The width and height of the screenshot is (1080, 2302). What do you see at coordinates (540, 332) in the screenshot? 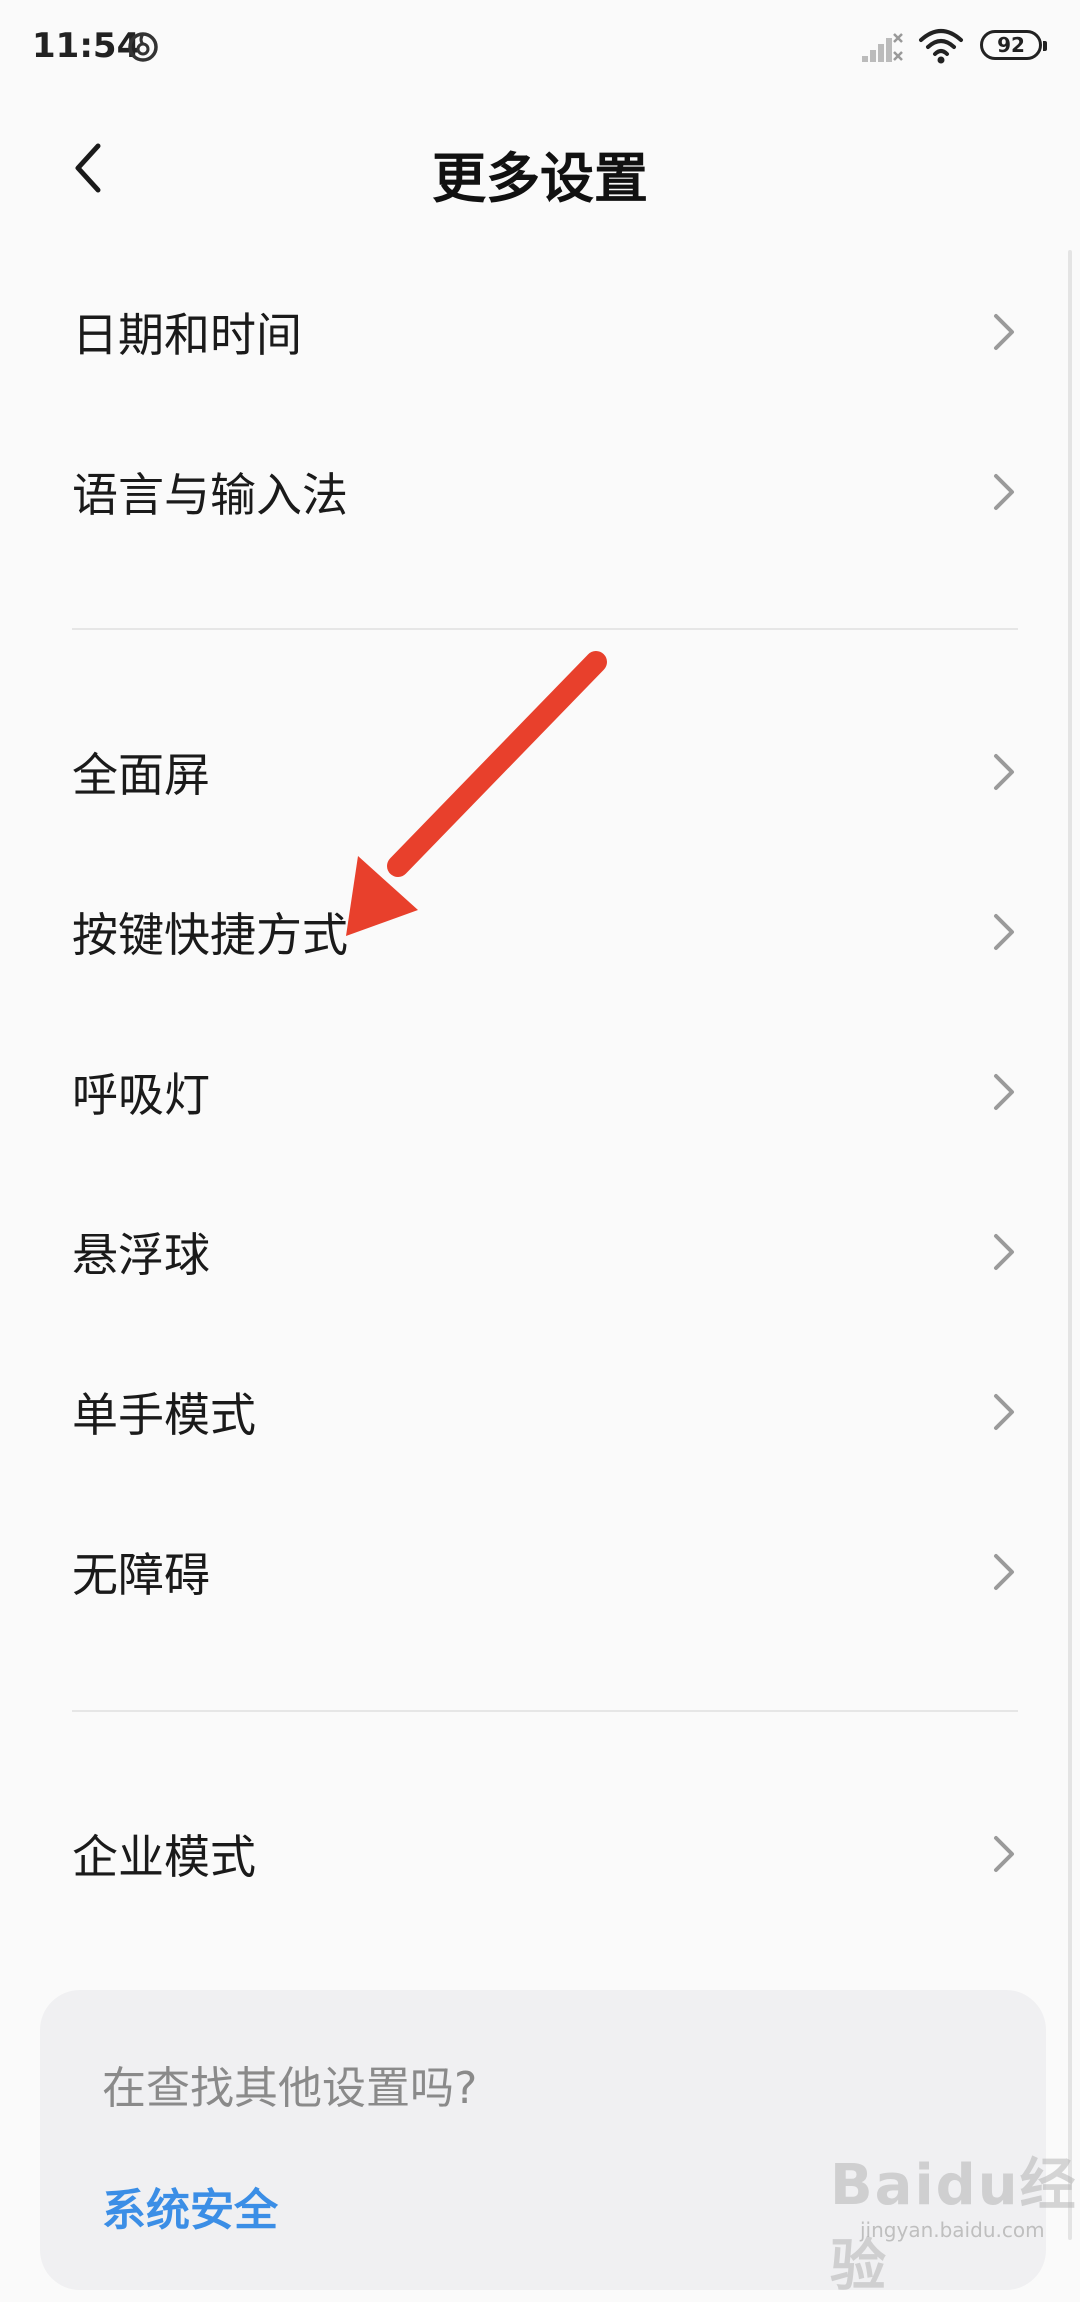
I see `settings-item-date-time: 日期和时间` at bounding box center [540, 332].